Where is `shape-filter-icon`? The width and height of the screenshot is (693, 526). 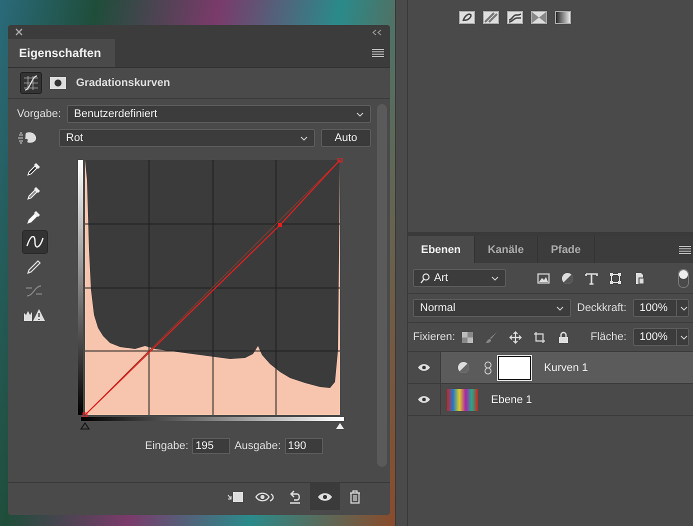
shape-filter-icon is located at coordinates (615, 278).